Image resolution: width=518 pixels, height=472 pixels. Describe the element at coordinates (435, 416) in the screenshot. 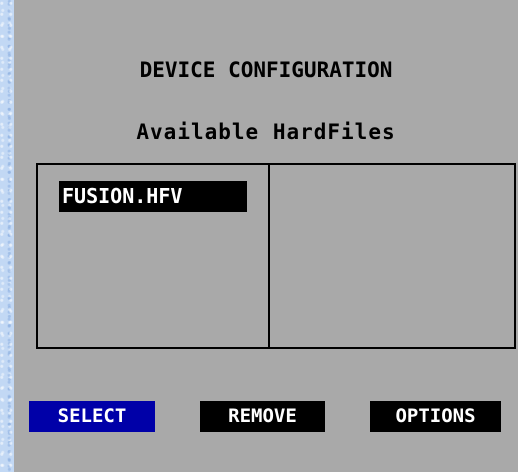

I see `options-button: OPTIONS` at that location.